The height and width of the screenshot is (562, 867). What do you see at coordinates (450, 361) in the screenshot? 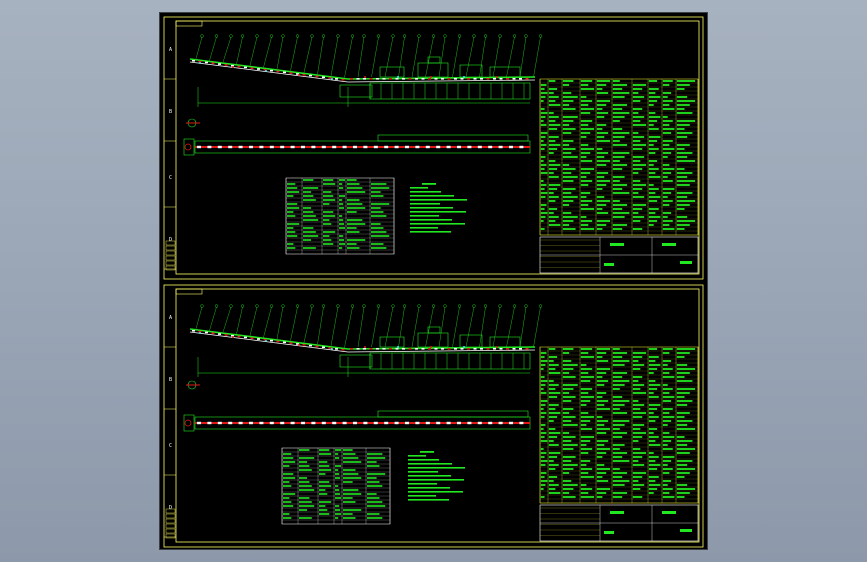
I see `support-truss` at bounding box center [450, 361].